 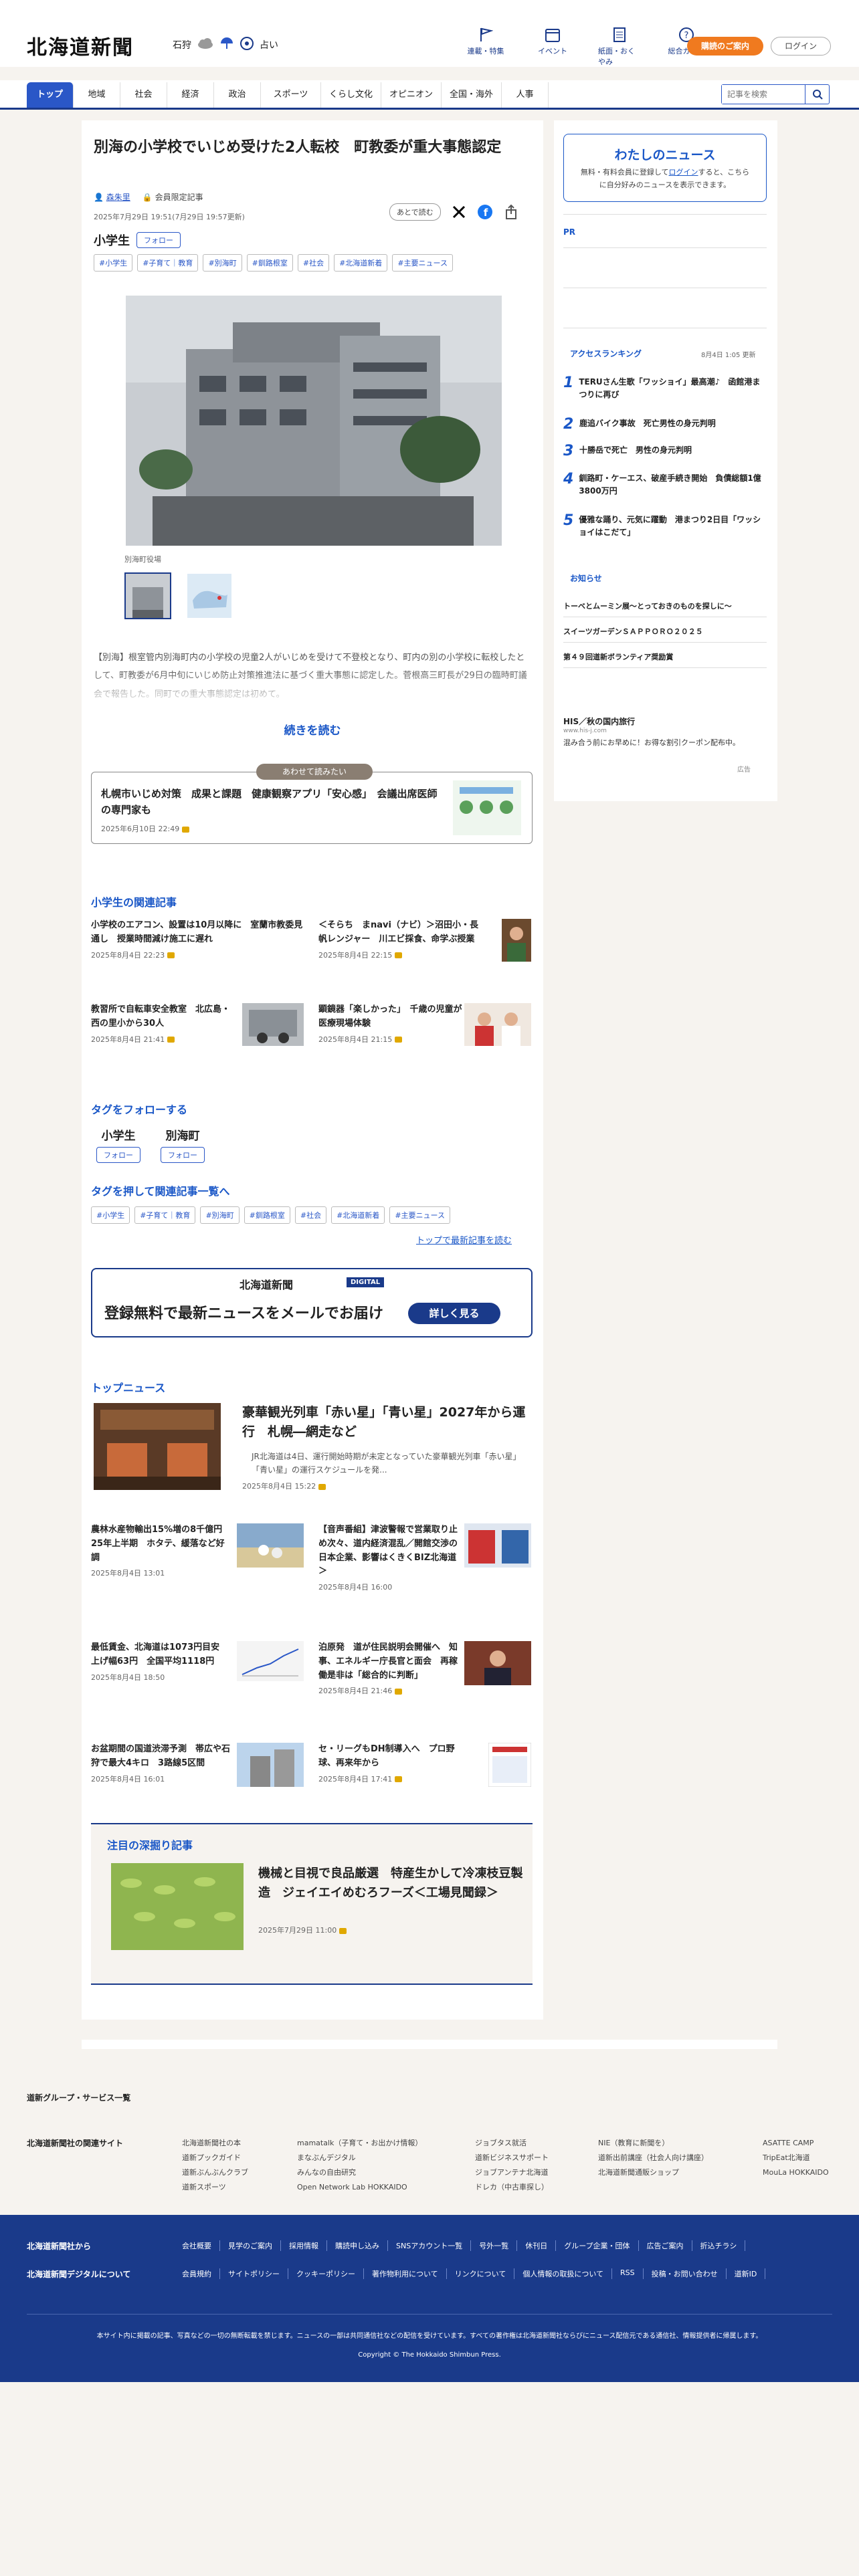 What do you see at coordinates (425, 1765) in the screenshot?
I see `top-news-card: セ・リーグもDH制導入へ プロ野球、再来年から 2025年8月4日 17:41` at bounding box center [425, 1765].